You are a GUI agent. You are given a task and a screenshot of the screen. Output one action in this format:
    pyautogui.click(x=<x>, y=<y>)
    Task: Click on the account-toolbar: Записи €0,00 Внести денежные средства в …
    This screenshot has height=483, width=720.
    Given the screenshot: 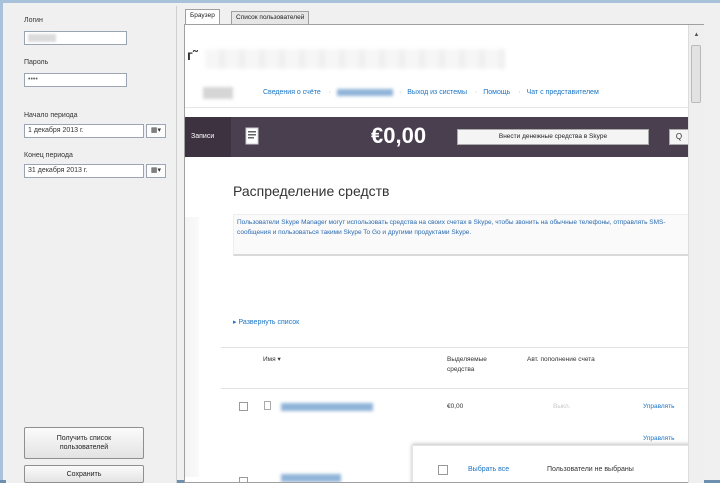 What is the action you would take?
    pyautogui.click(x=437, y=137)
    